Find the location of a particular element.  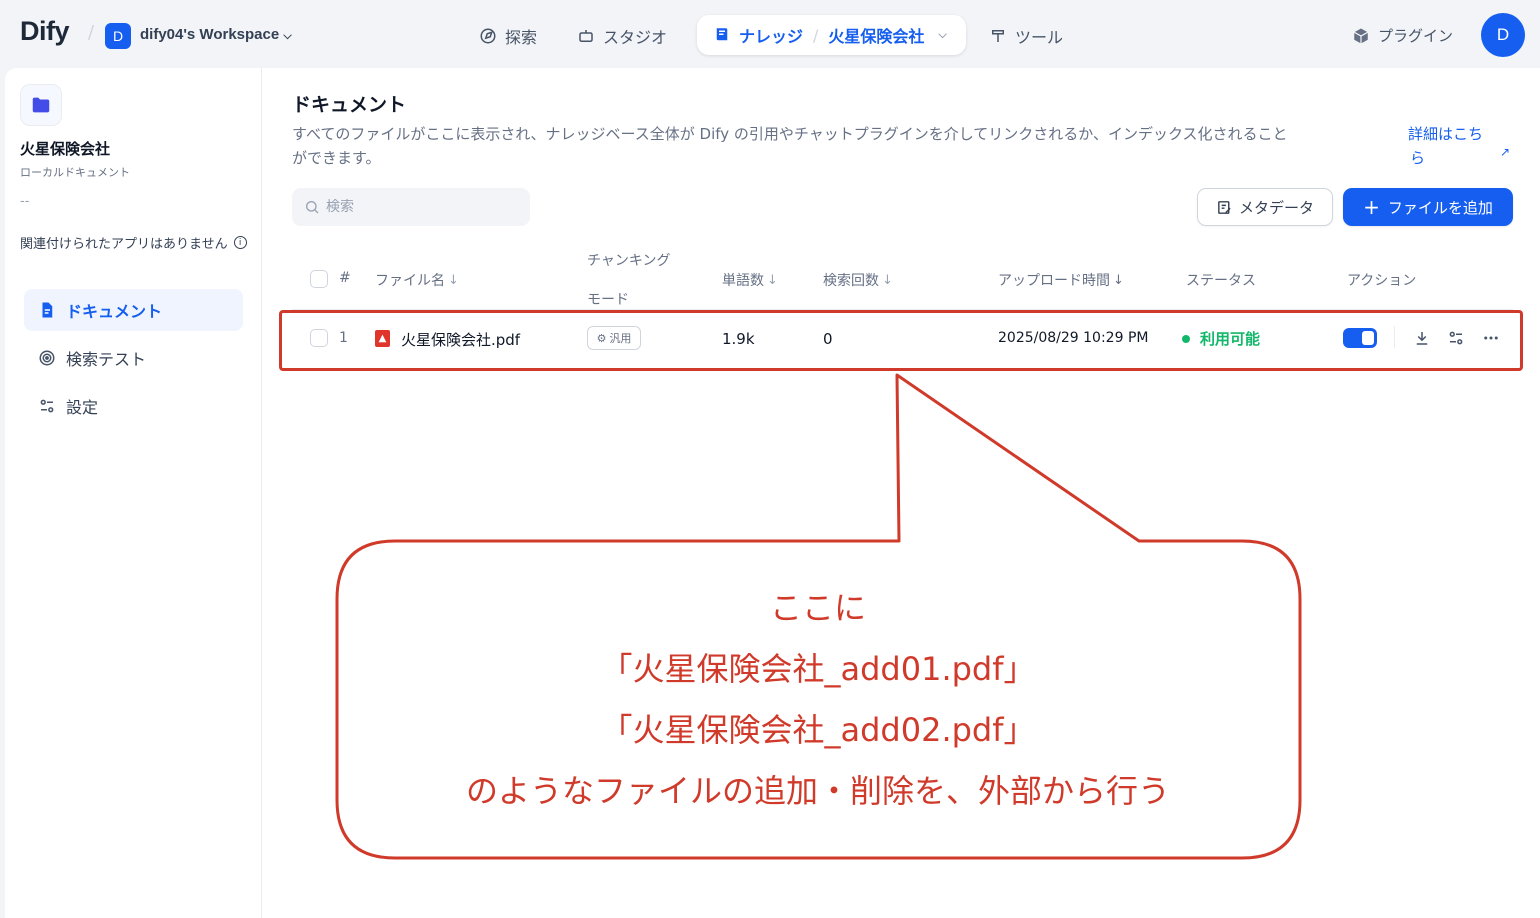

callout-line: 「火星保険会社_add01.pdf」 is located at coordinates (818, 669).